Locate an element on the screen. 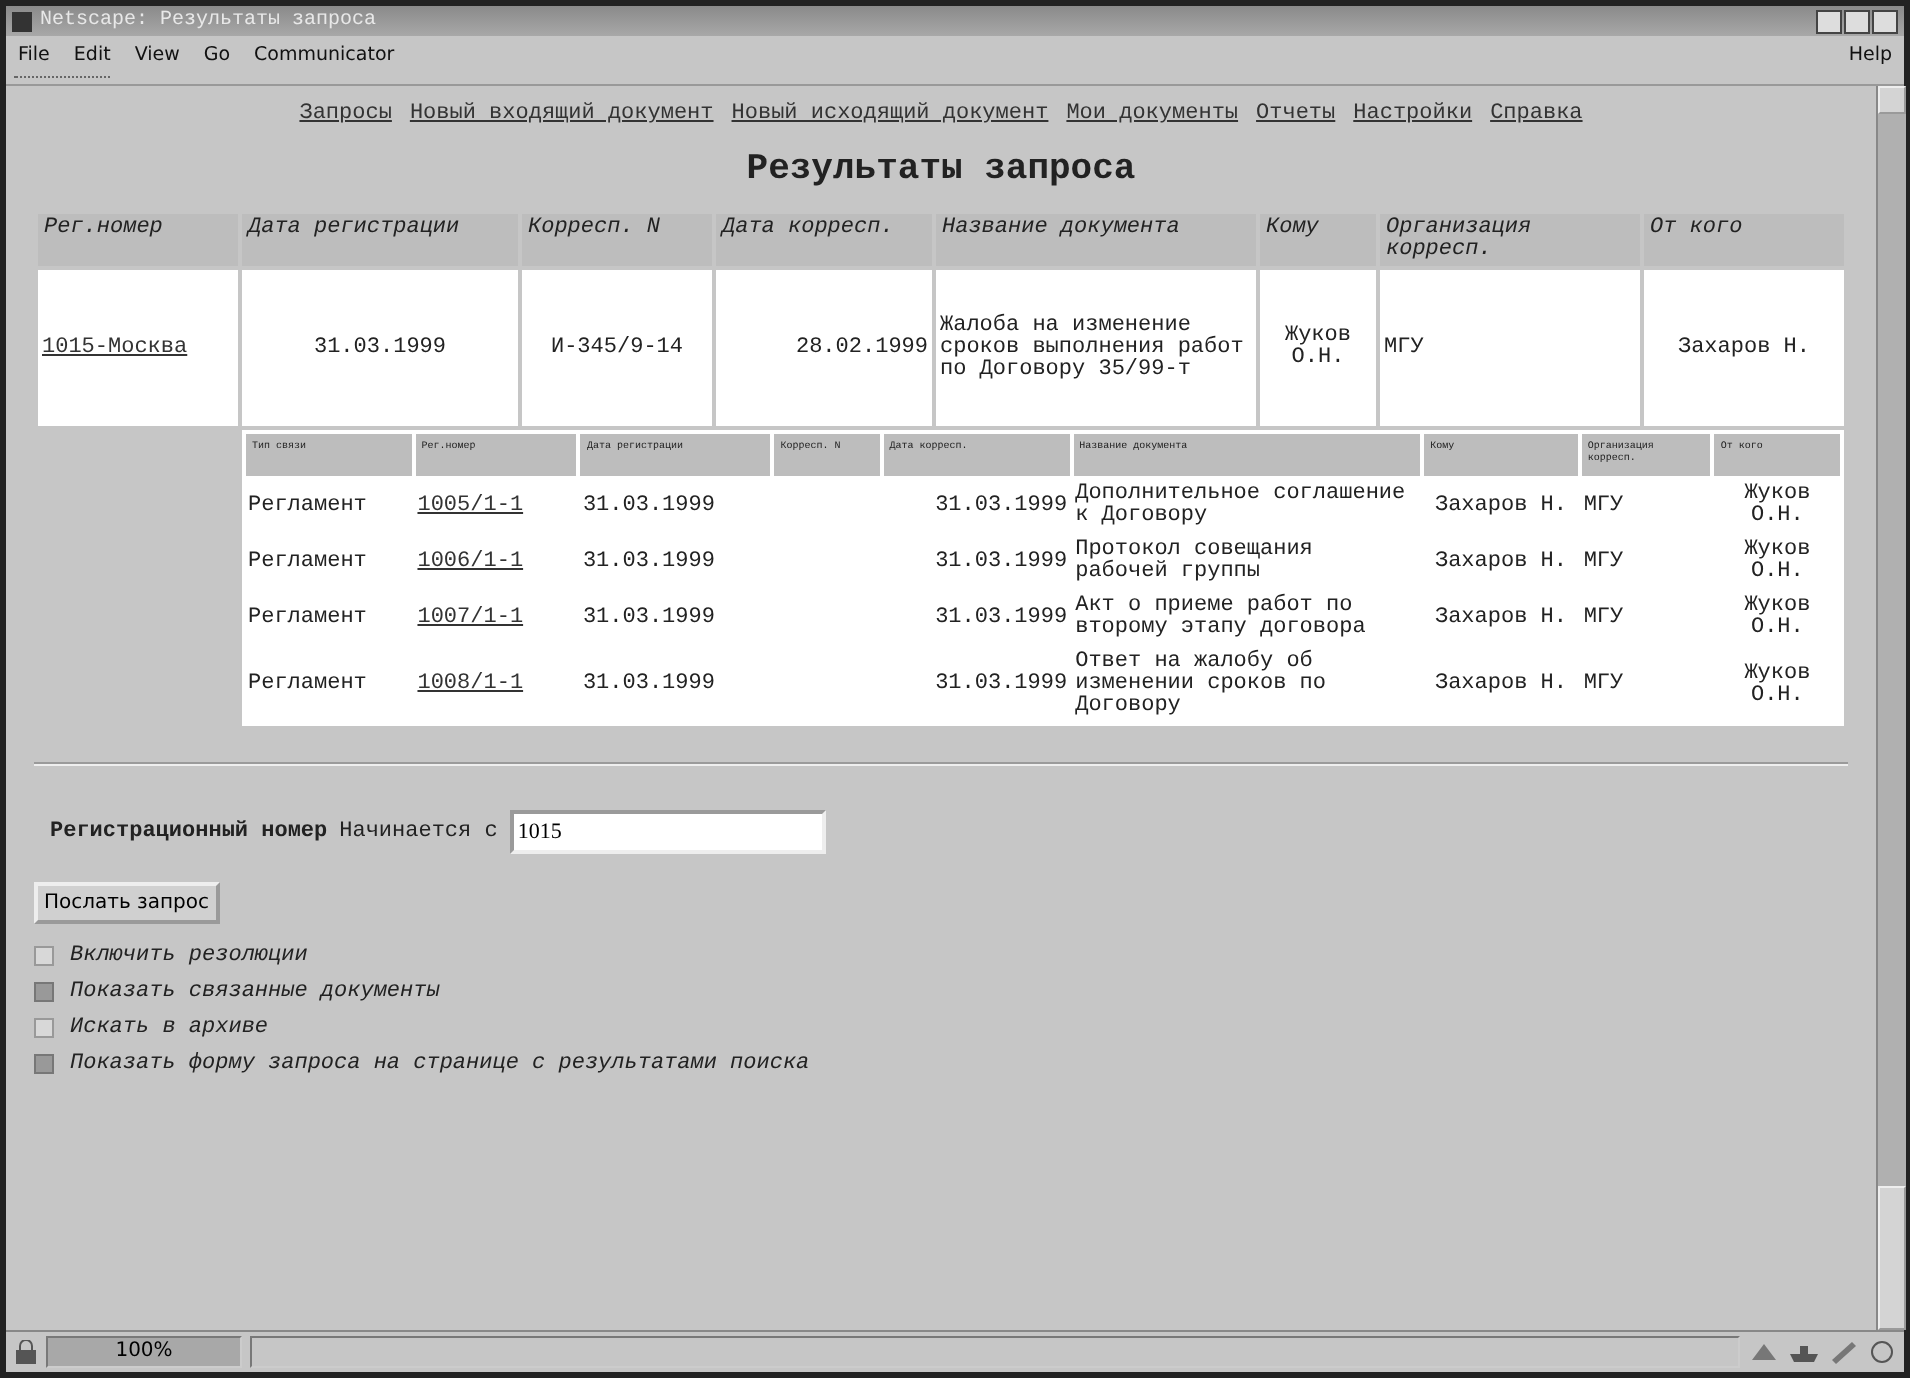 Image resolution: width=1910 pixels, height=1378 pixels. column-header: Организация корресп. is located at coordinates (1510, 240).